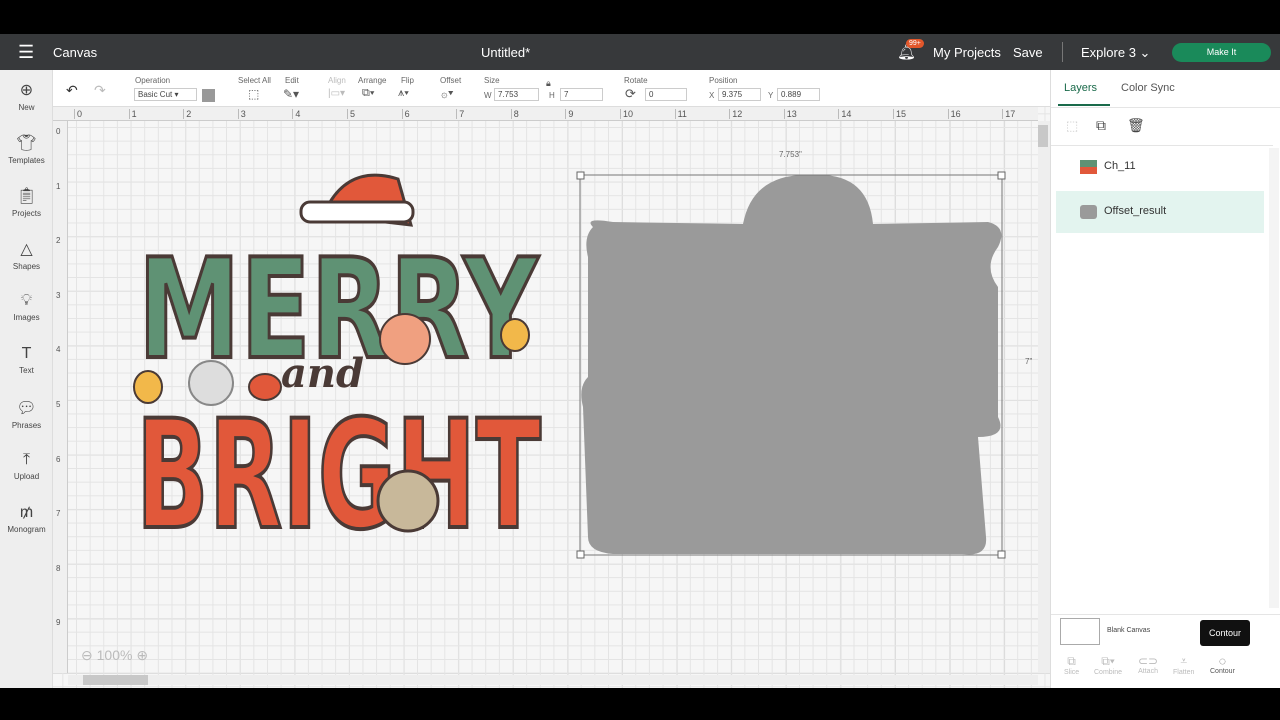  What do you see at coordinates (407, 80) in the screenshot?
I see `flip-label: Flip` at bounding box center [407, 80].